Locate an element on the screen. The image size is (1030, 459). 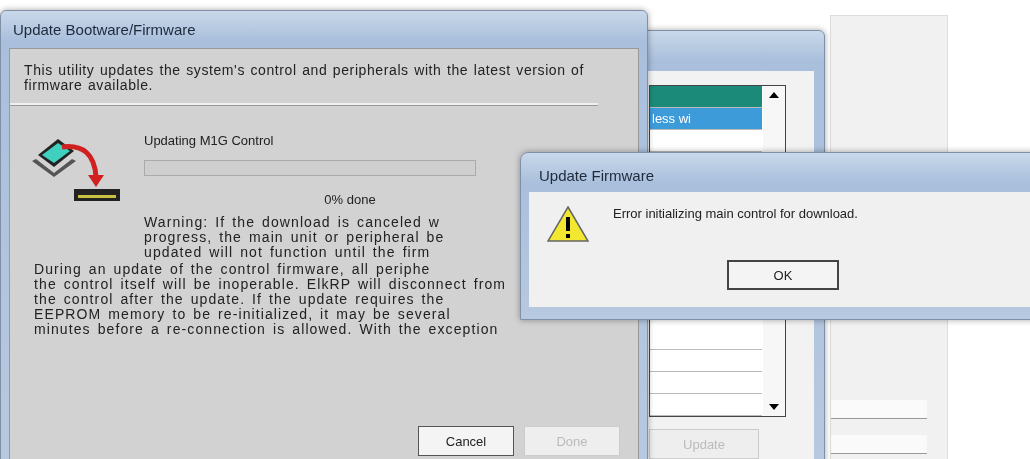
intro-text: This utility updates the system's control and peripherals with the latest version of firmware available. is located at coordinates (304, 77).